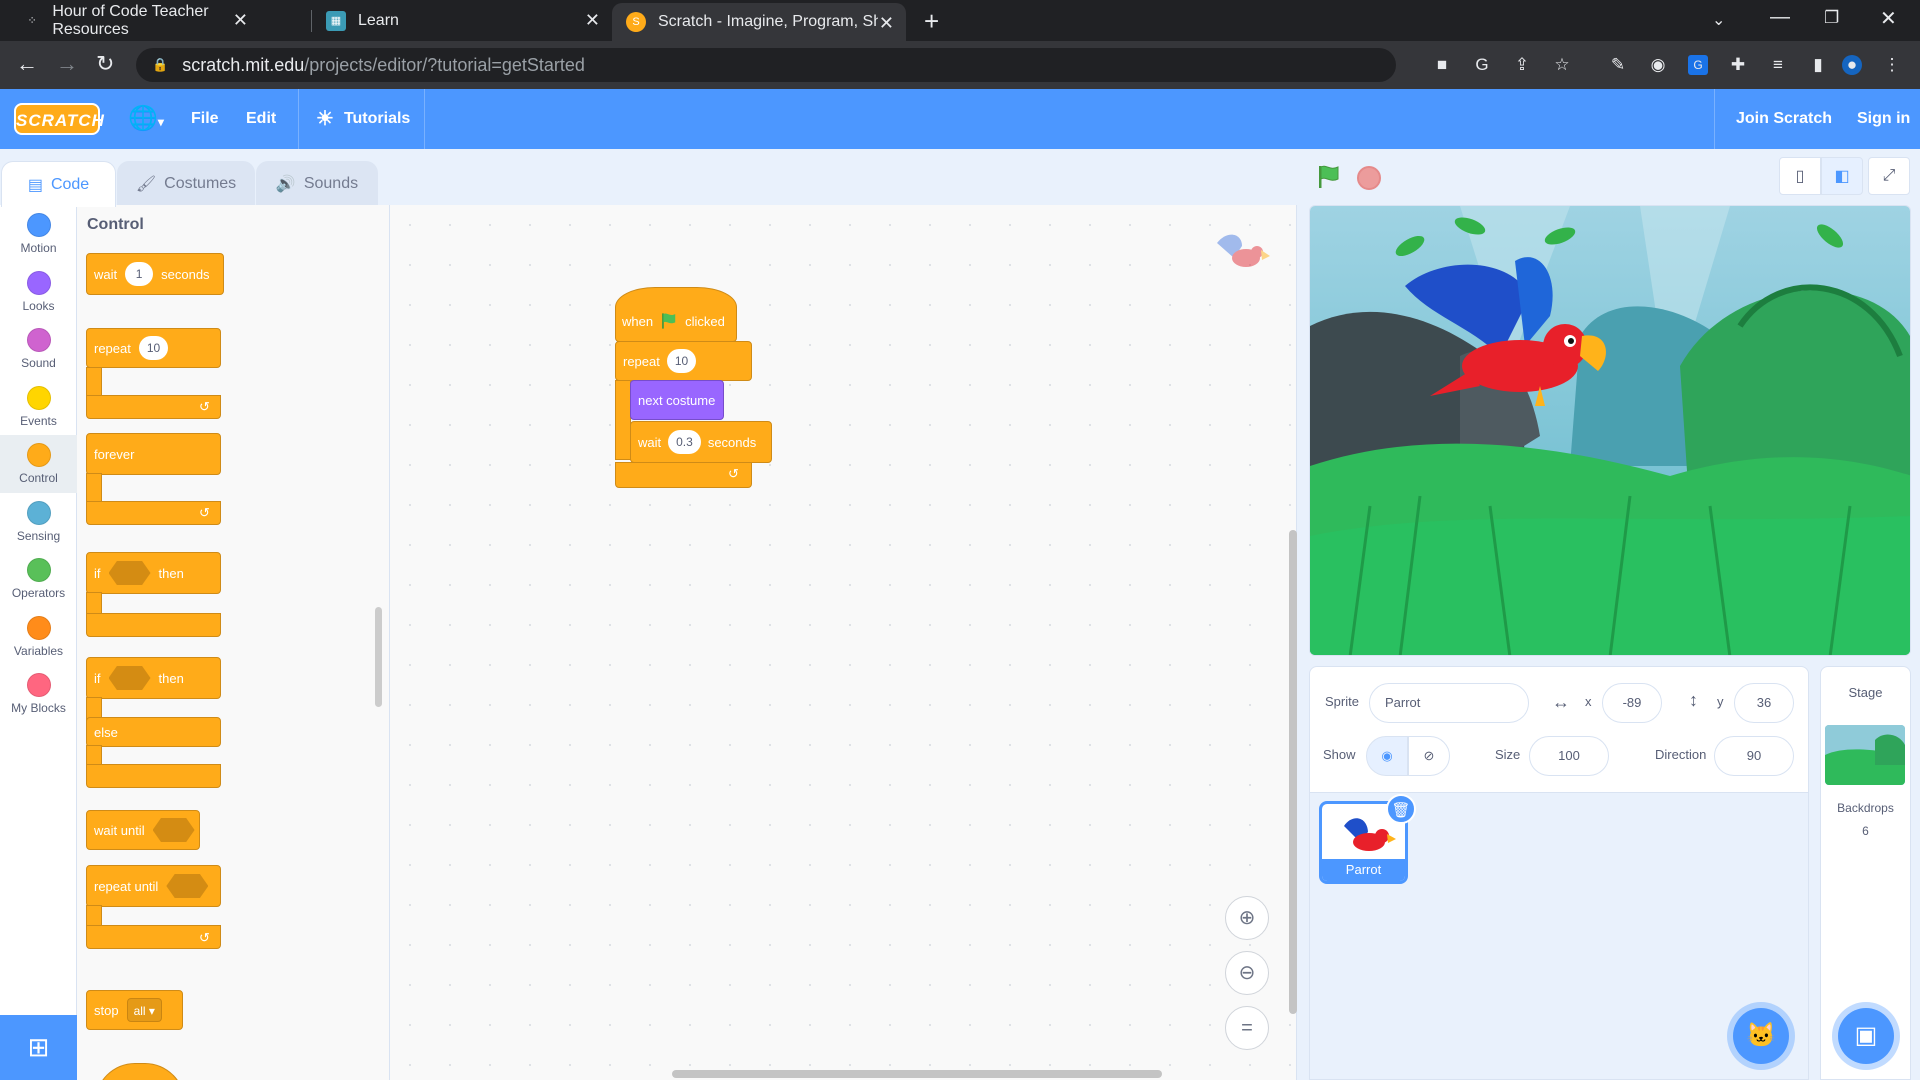 The height and width of the screenshot is (1080, 1920). What do you see at coordinates (38, 292) in the screenshot?
I see `category-looks: Looks` at bounding box center [38, 292].